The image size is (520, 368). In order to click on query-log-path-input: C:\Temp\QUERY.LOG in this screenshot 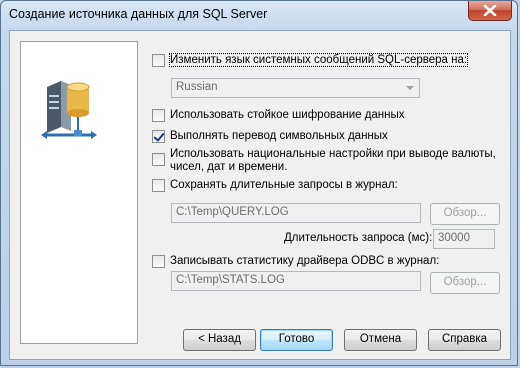, I will do `click(296, 213)`.